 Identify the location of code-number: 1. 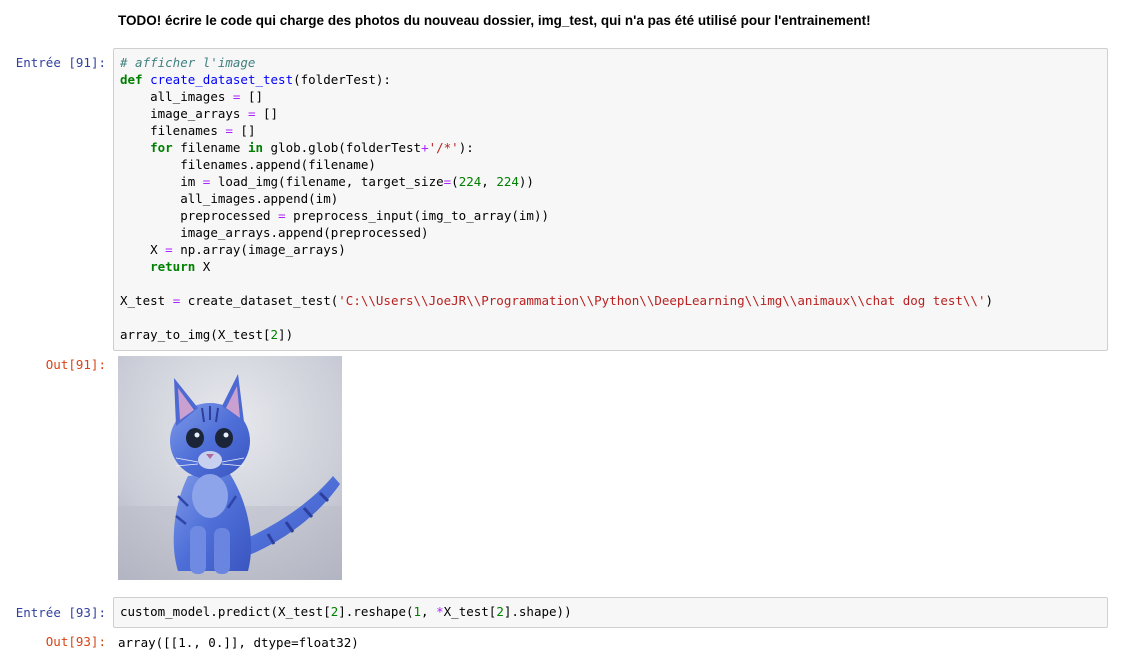
(417, 611).